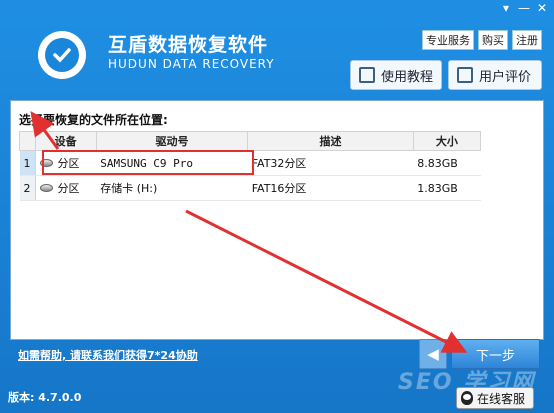 This screenshot has width=554, height=413. I want to click on buy-link: 购买, so click(493, 40).